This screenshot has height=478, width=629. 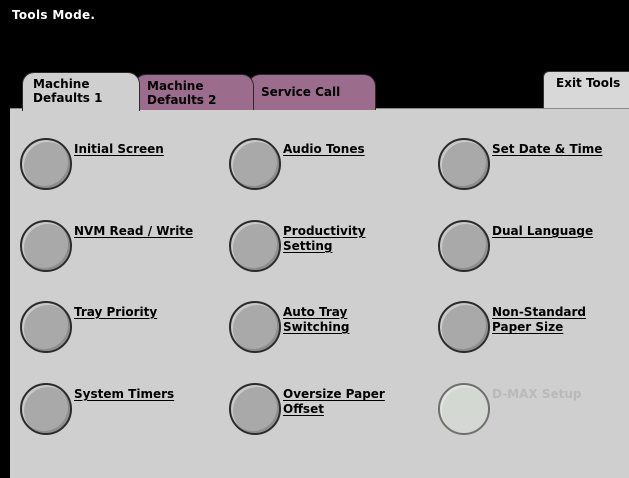 What do you see at coordinates (539, 319) in the screenshot?
I see `feature-label: Non-Standard Paper Size` at bounding box center [539, 319].